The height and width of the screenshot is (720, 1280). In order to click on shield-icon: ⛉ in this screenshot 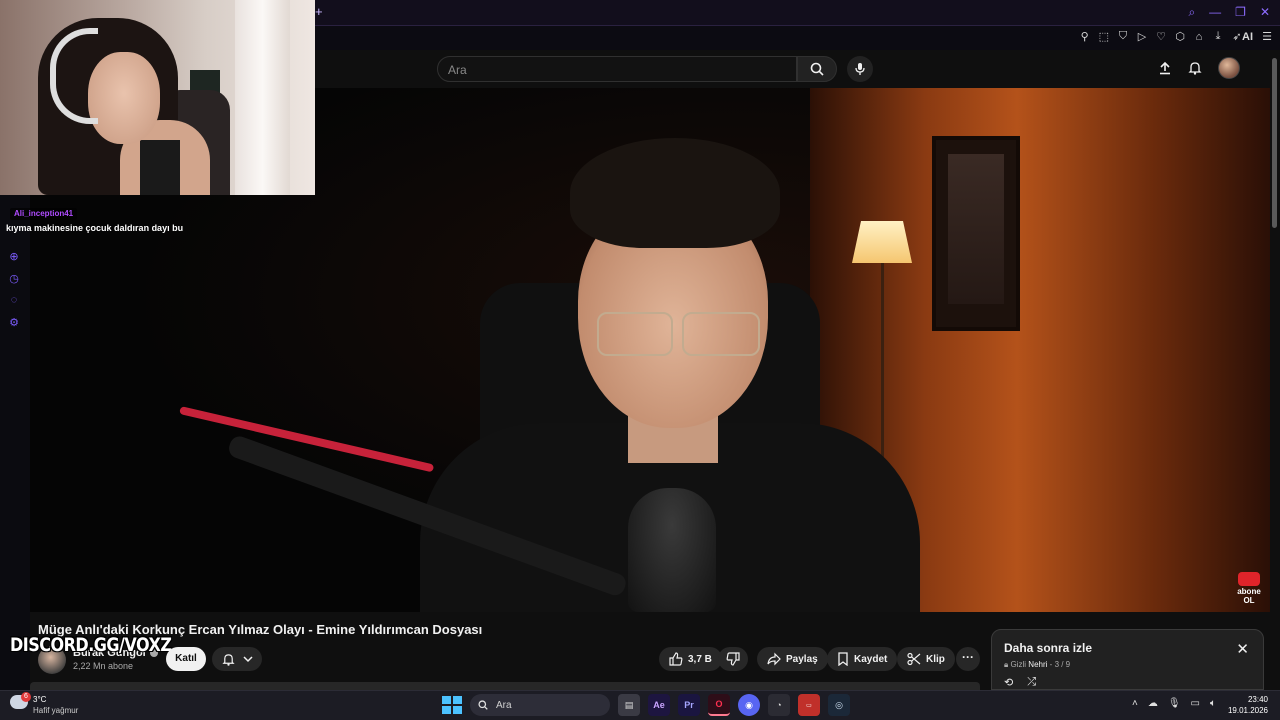, I will do `click(1123, 36)`.